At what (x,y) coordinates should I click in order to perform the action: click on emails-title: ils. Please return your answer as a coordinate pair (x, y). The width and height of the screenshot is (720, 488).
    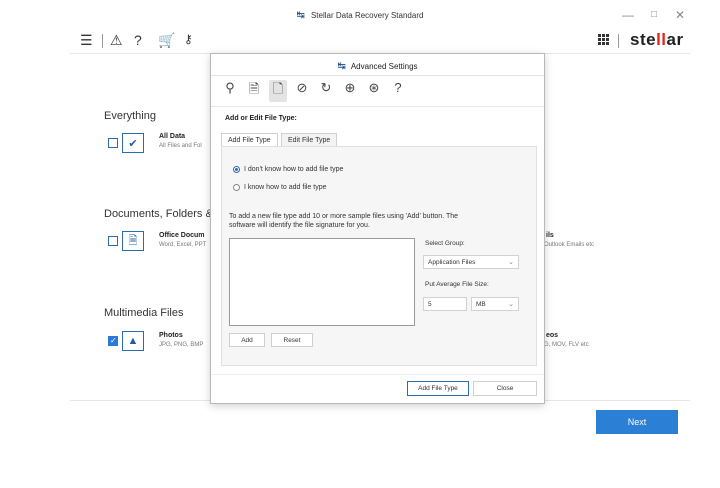
    Looking at the image, I should click on (550, 235).